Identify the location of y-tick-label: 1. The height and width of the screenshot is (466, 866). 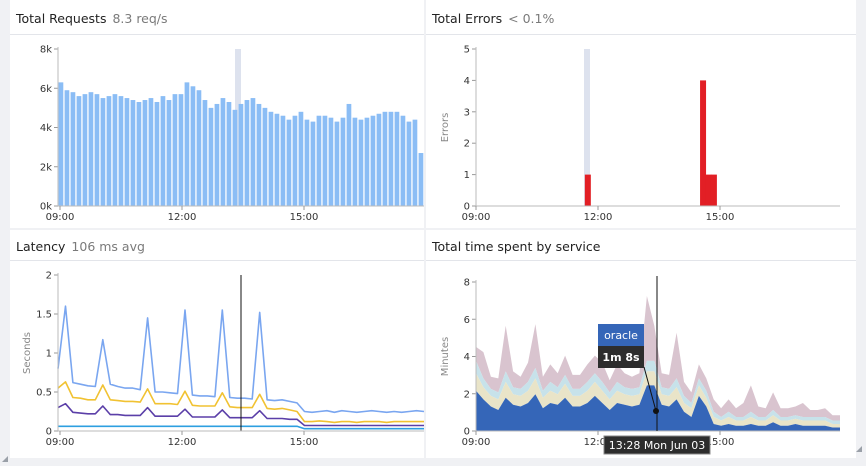
(467, 175).